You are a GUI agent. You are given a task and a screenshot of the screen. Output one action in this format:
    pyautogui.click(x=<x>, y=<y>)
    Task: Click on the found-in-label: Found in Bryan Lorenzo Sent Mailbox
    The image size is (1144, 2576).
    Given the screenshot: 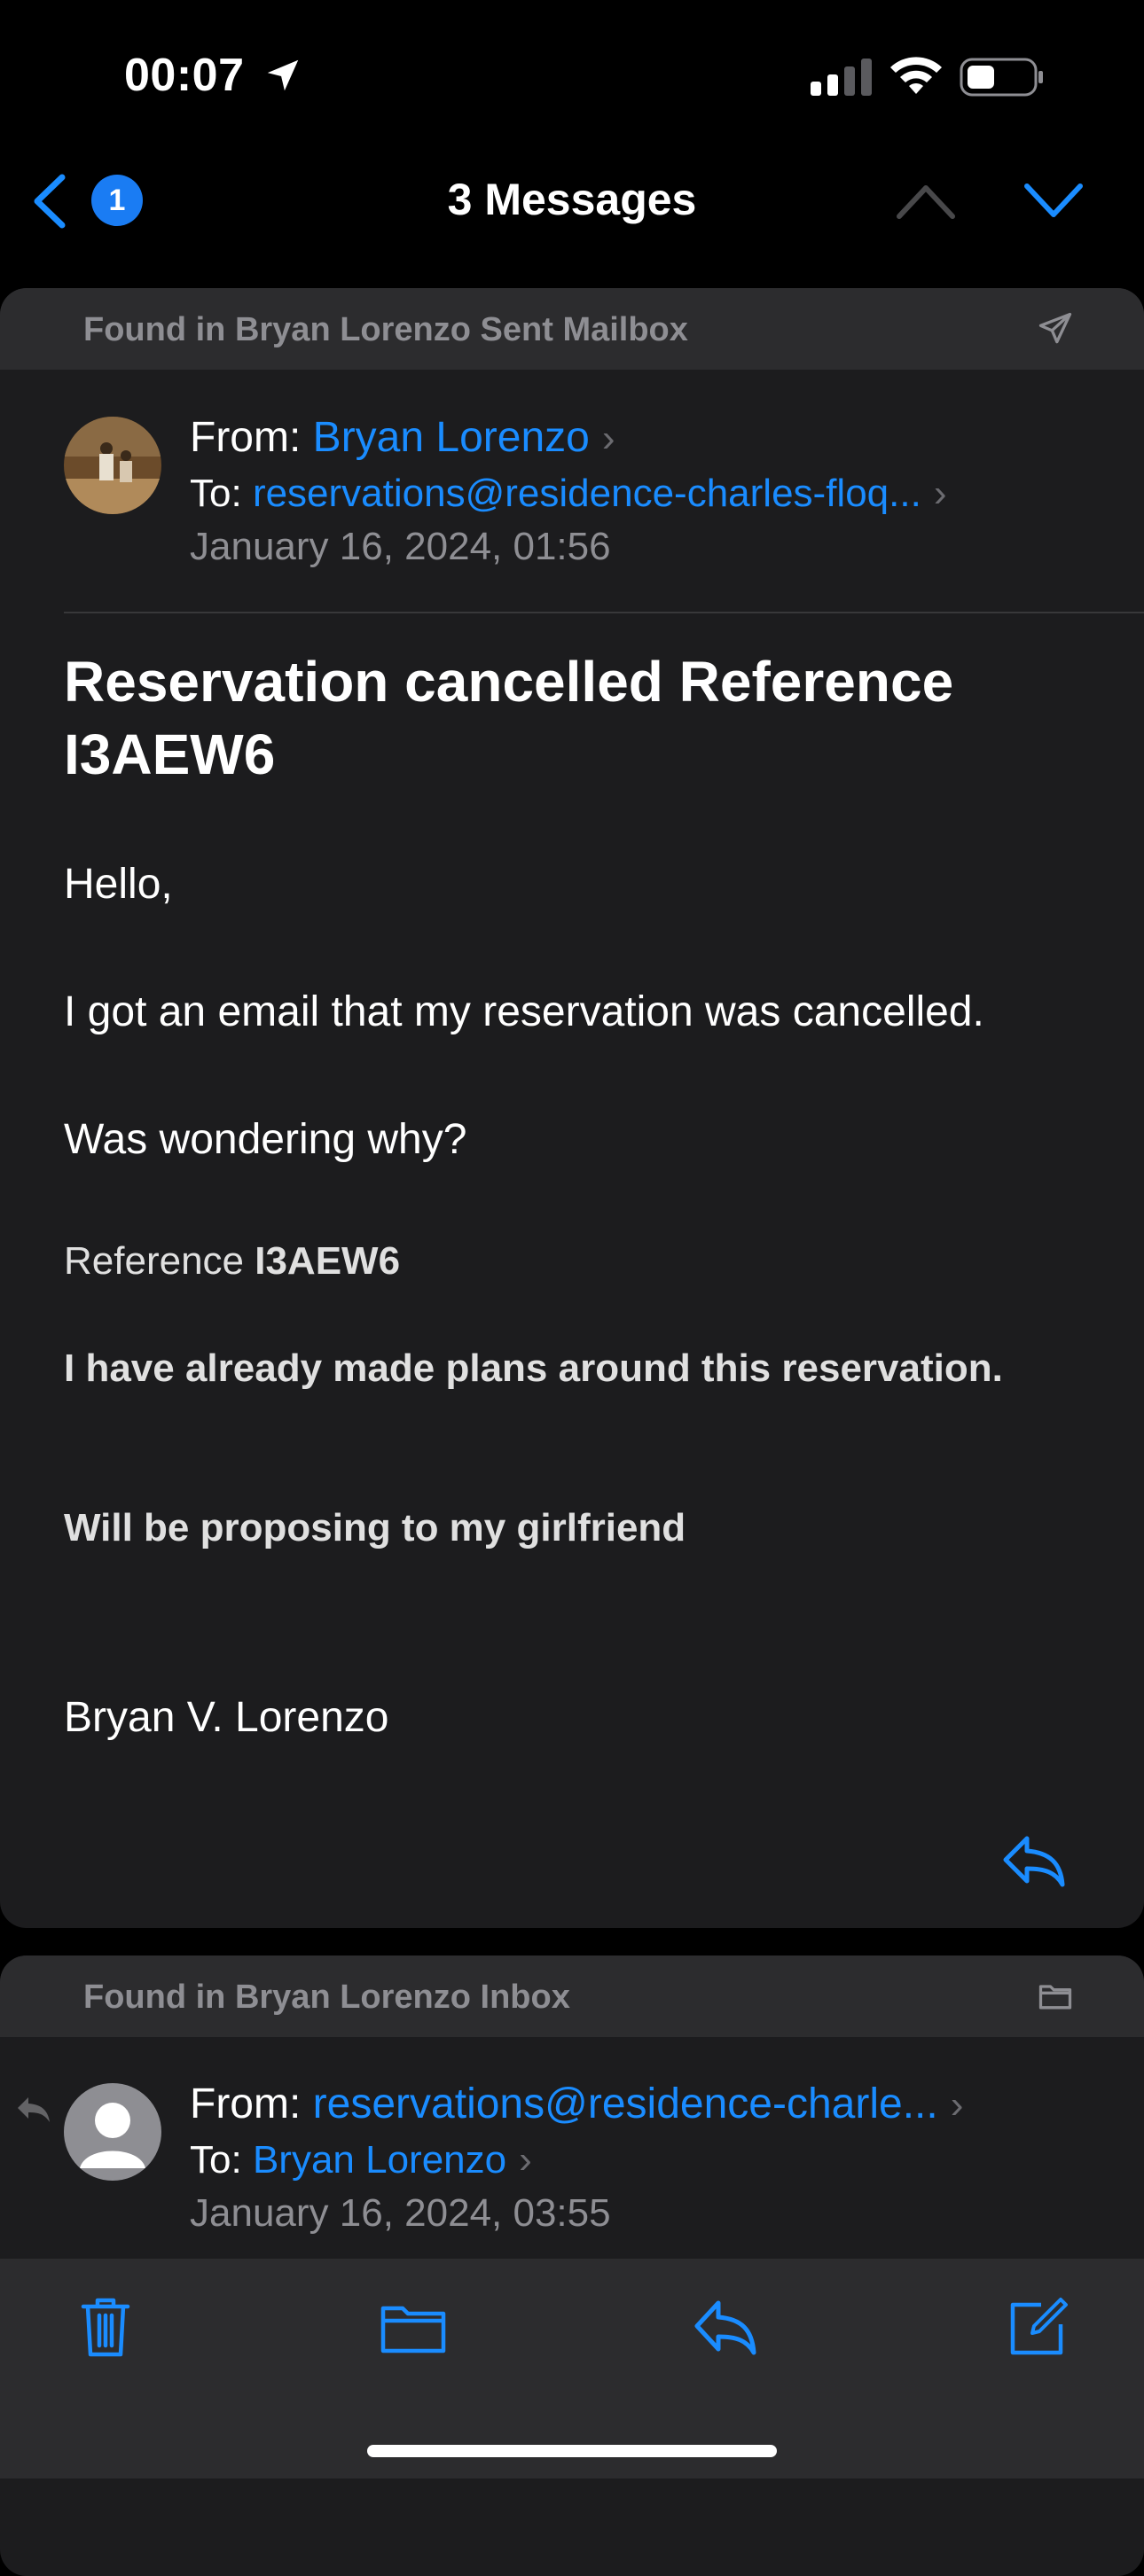 What is the action you would take?
    pyautogui.click(x=386, y=329)
    